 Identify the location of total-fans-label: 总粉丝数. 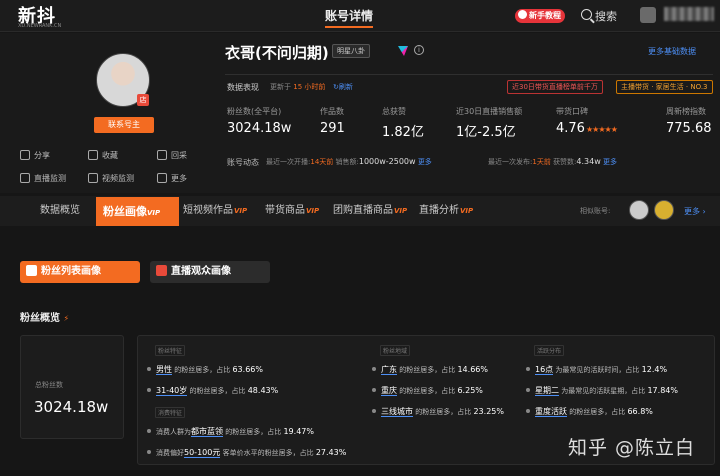
(49, 385).